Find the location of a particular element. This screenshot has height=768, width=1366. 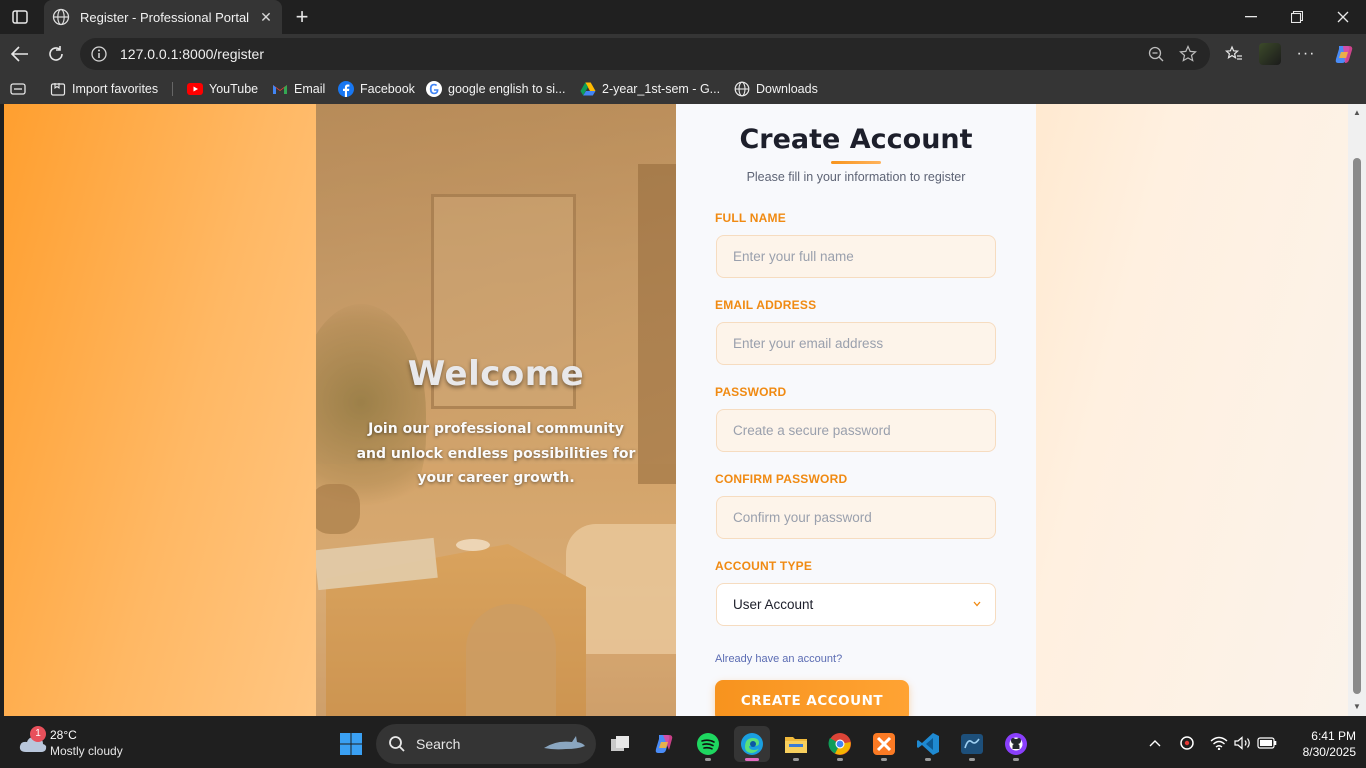

page-scrollbar: ▲ ▼ is located at coordinates (1357, 410).